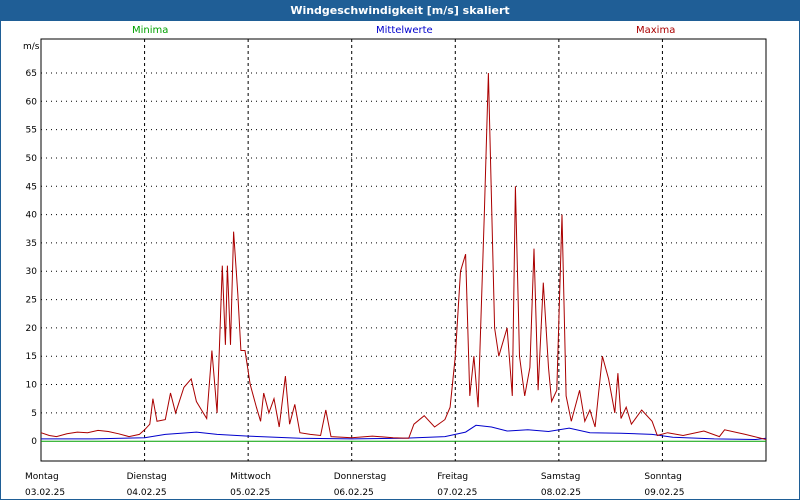 The height and width of the screenshot is (501, 800). What do you see at coordinates (31, 244) in the screenshot?
I see `y-tick-label: 35` at bounding box center [31, 244].